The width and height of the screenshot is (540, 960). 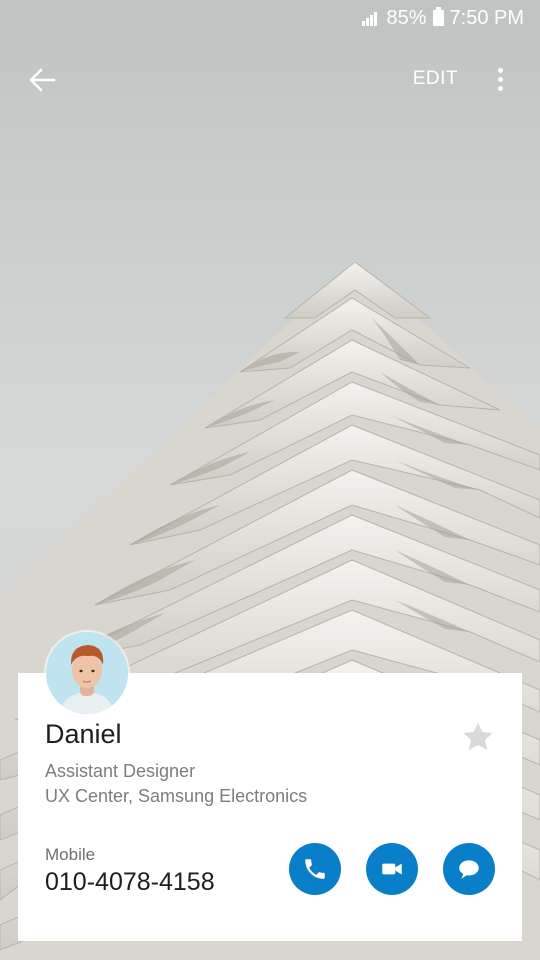 I want to click on message-button, so click(x=469, y=869).